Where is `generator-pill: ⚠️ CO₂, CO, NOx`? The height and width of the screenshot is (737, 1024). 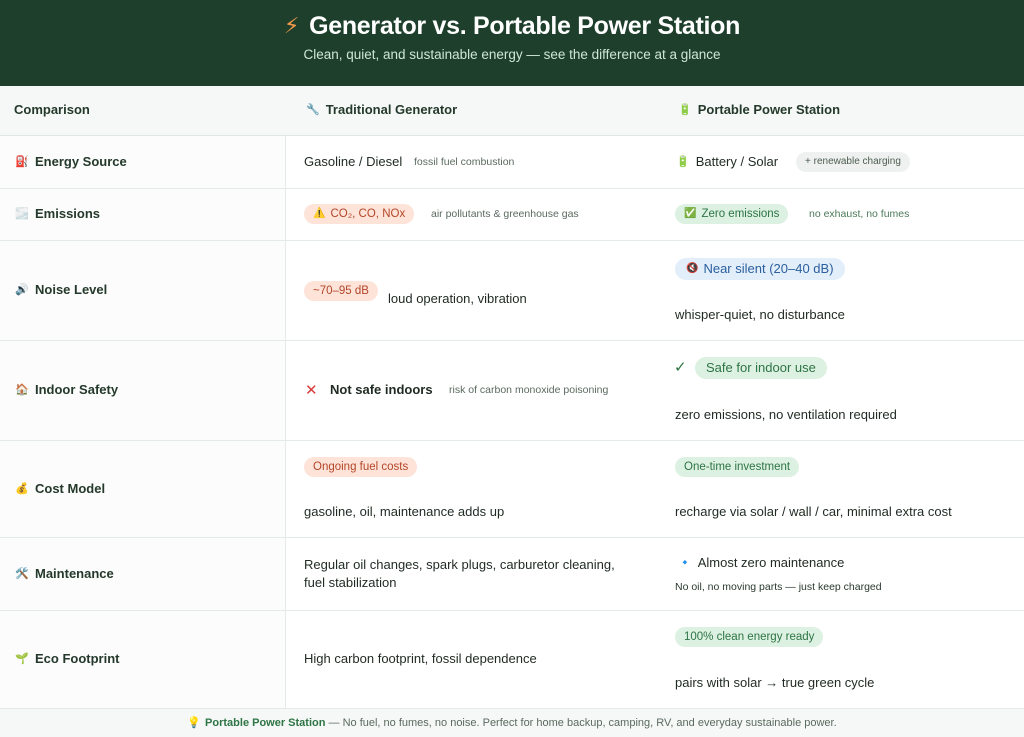
generator-pill: ⚠️ CO₂, CO, NOx is located at coordinates (359, 214).